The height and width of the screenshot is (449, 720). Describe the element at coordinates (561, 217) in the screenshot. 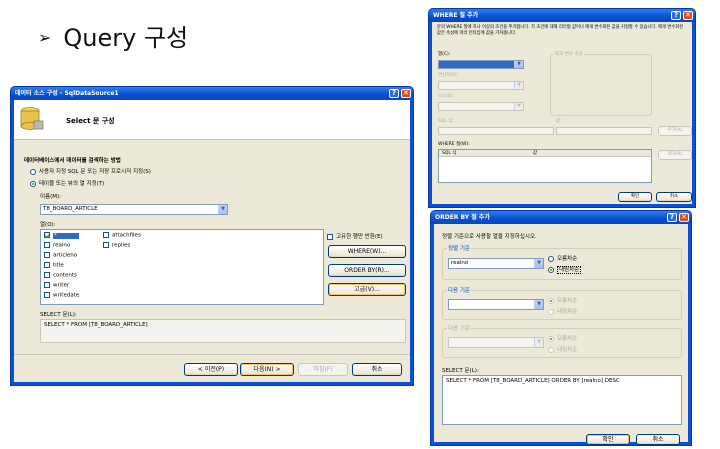

I see `window-titlebar: ORDER BY 절 추가 ? ✕` at that location.